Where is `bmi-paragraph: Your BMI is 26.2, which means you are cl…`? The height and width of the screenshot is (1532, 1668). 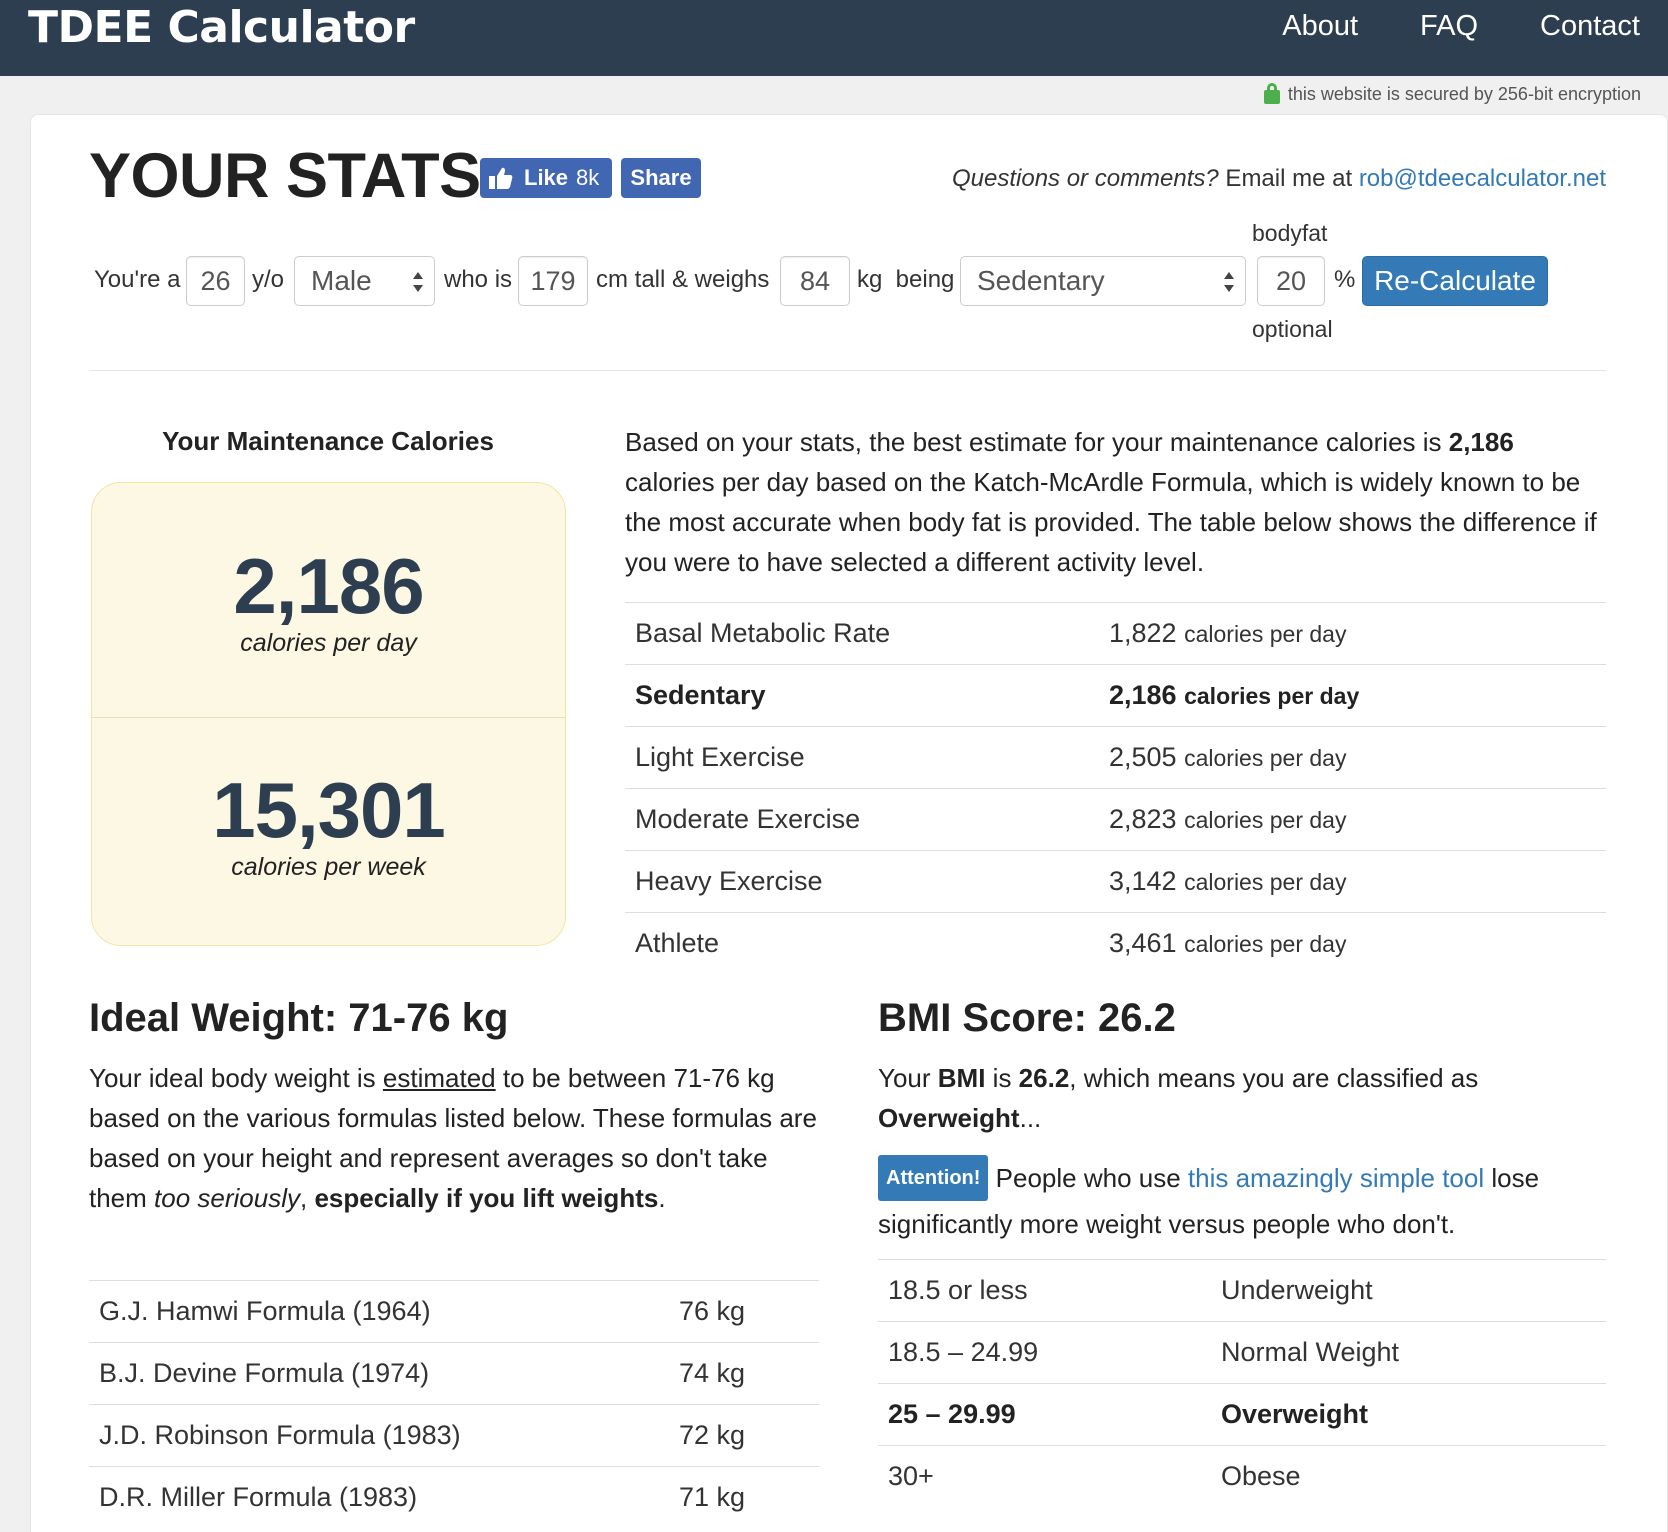 bmi-paragraph: Your BMI is 26.2, which means you are cl… is located at coordinates (1248, 1098).